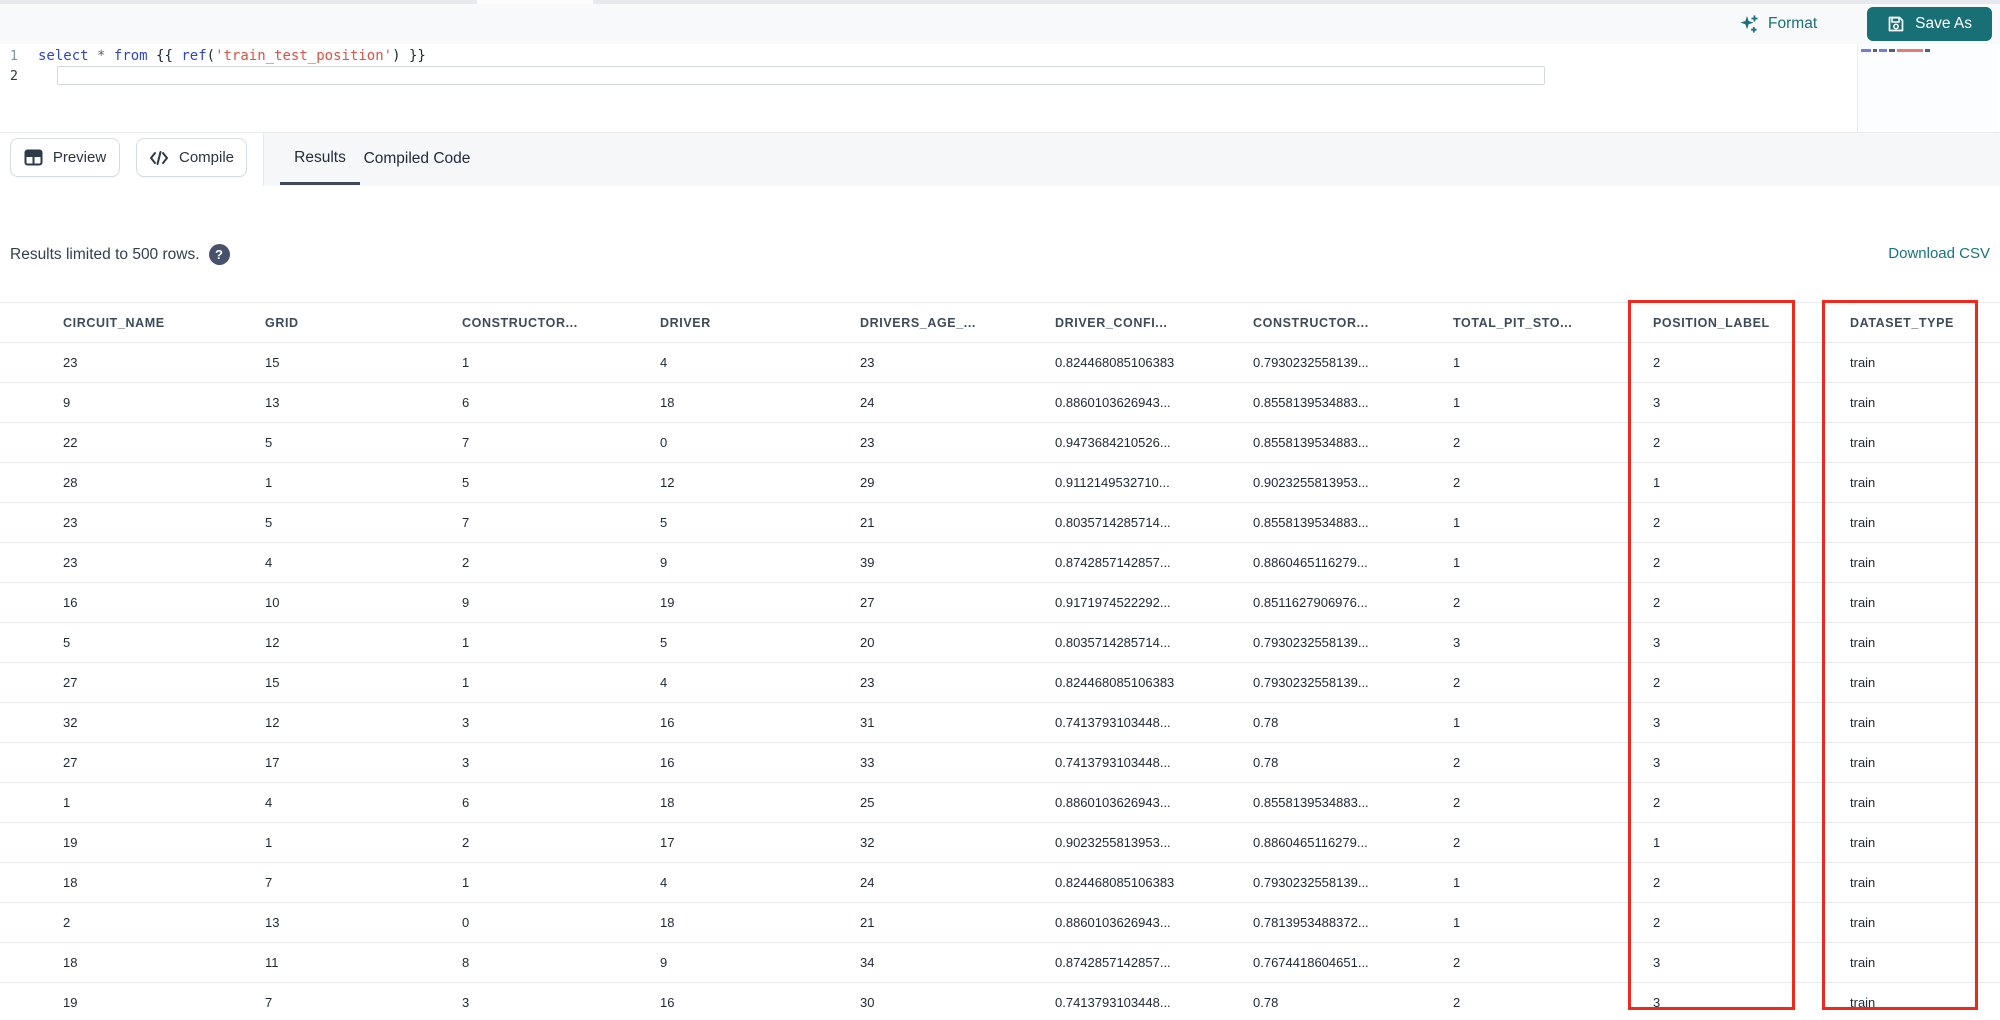 The width and height of the screenshot is (2000, 1020). Describe the element at coordinates (1266, 1002) in the screenshot. I see `table-cell: 0.78` at that location.